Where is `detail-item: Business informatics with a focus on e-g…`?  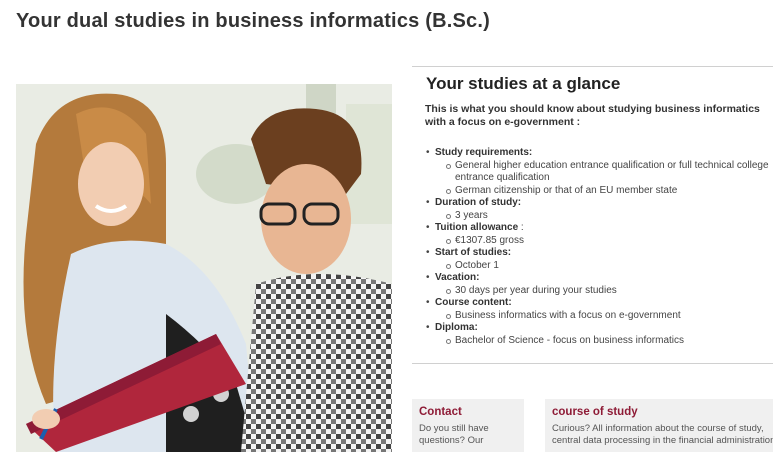
detail-item: Business informatics with a focus on e-g… is located at coordinates (608, 316).